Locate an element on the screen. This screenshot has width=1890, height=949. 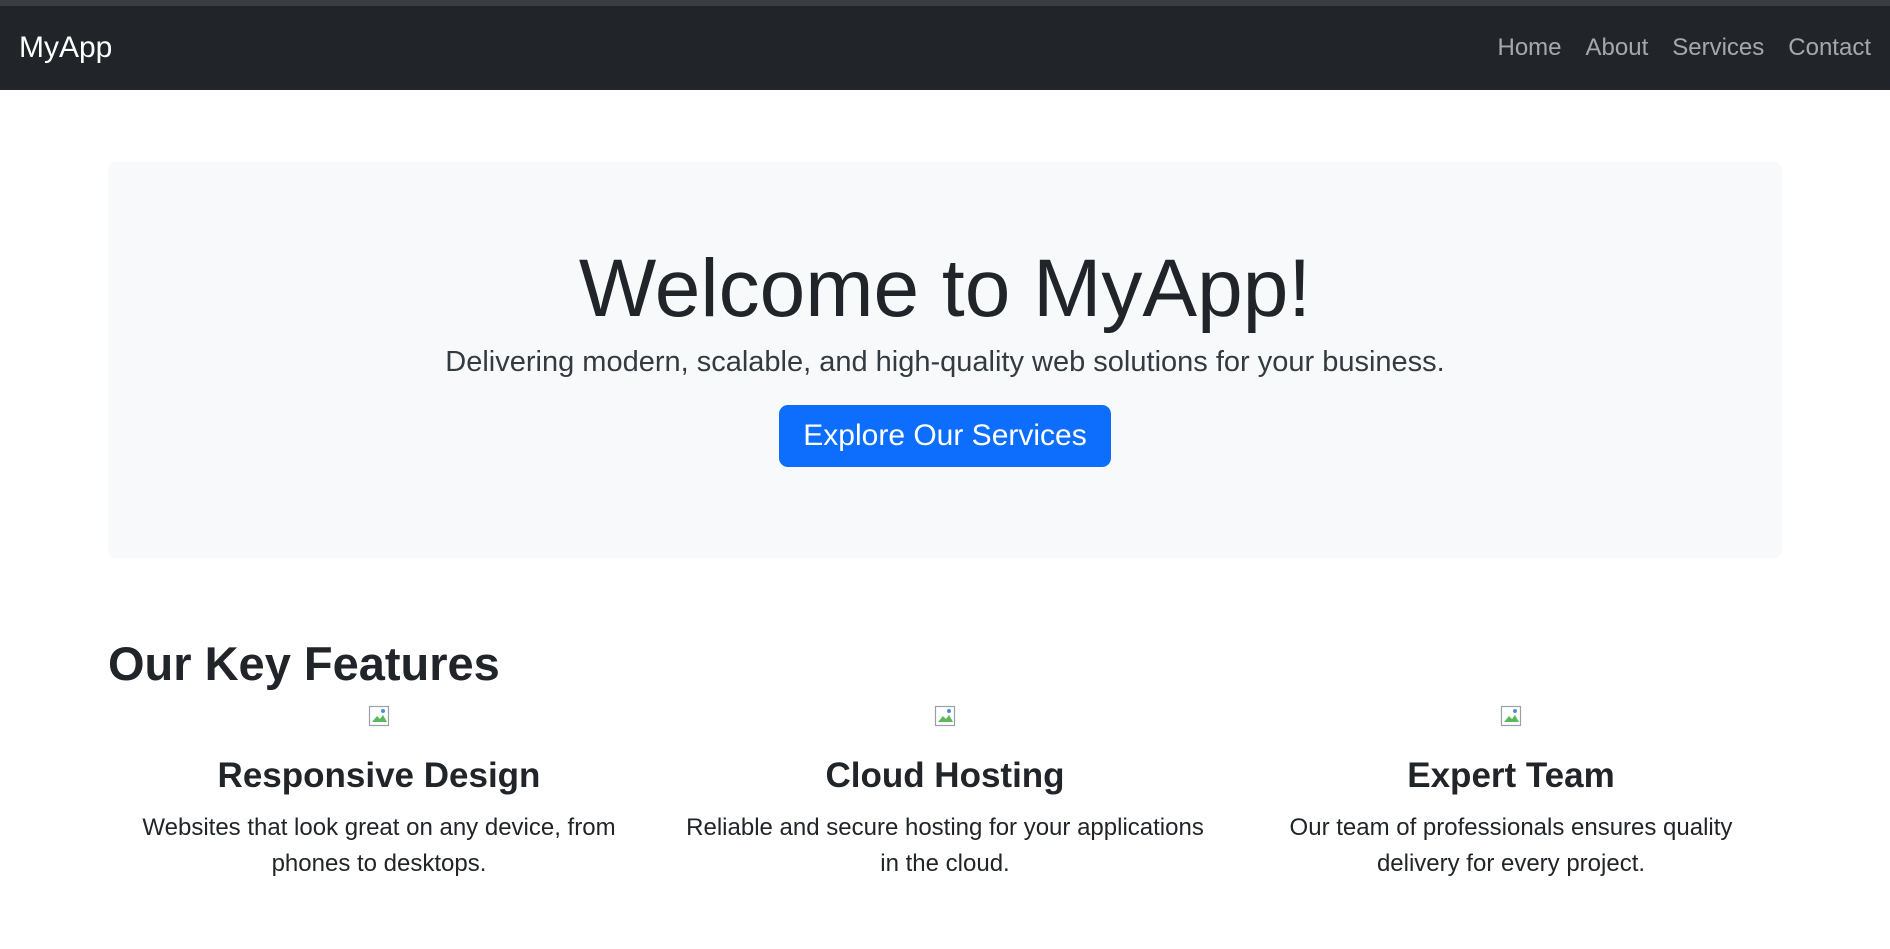
hero-title: Welcome to MyApp! is located at coordinates (945, 288).